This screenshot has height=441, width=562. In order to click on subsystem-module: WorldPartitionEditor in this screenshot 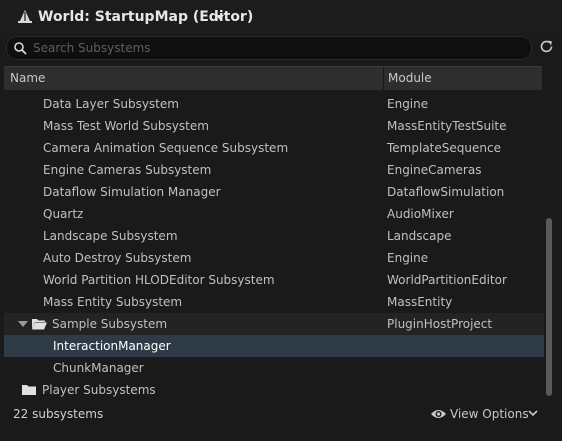, I will do `click(447, 280)`.